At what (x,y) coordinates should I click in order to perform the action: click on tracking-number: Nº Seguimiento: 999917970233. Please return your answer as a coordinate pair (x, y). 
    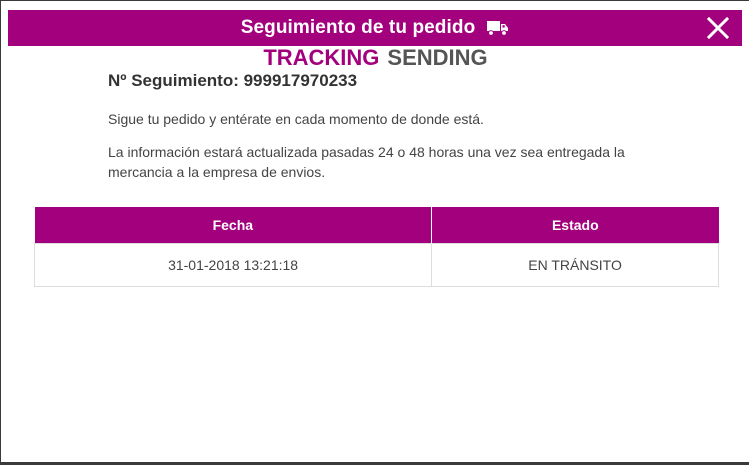
    Looking at the image, I should click on (233, 80).